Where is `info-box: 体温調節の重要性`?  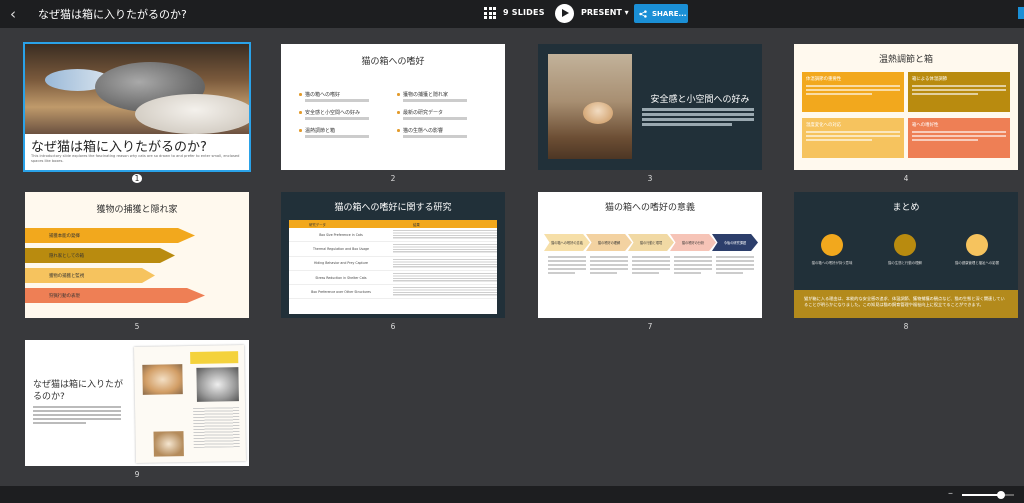 info-box: 体温調節の重要性 is located at coordinates (853, 92).